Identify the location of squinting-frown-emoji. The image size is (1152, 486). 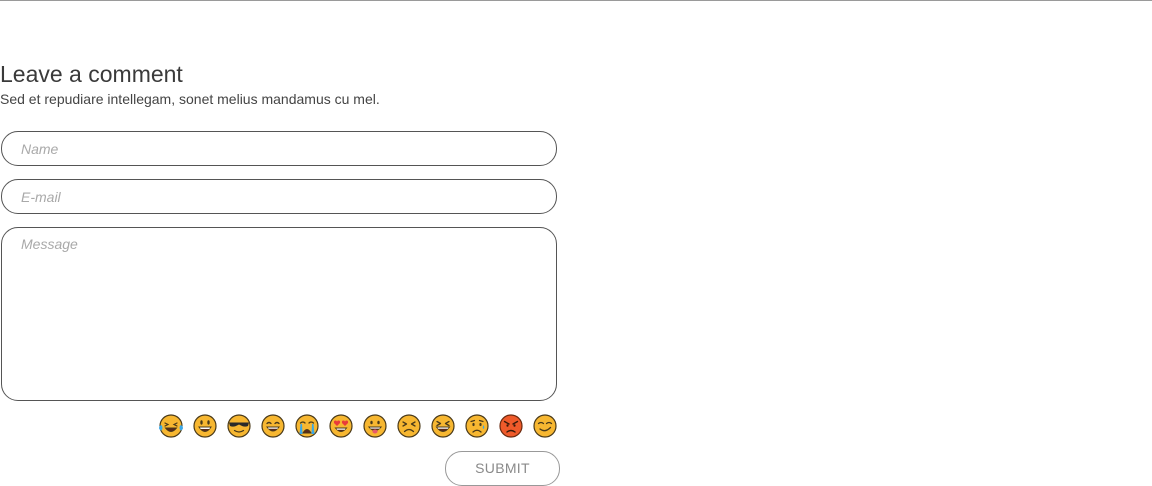
(409, 426).